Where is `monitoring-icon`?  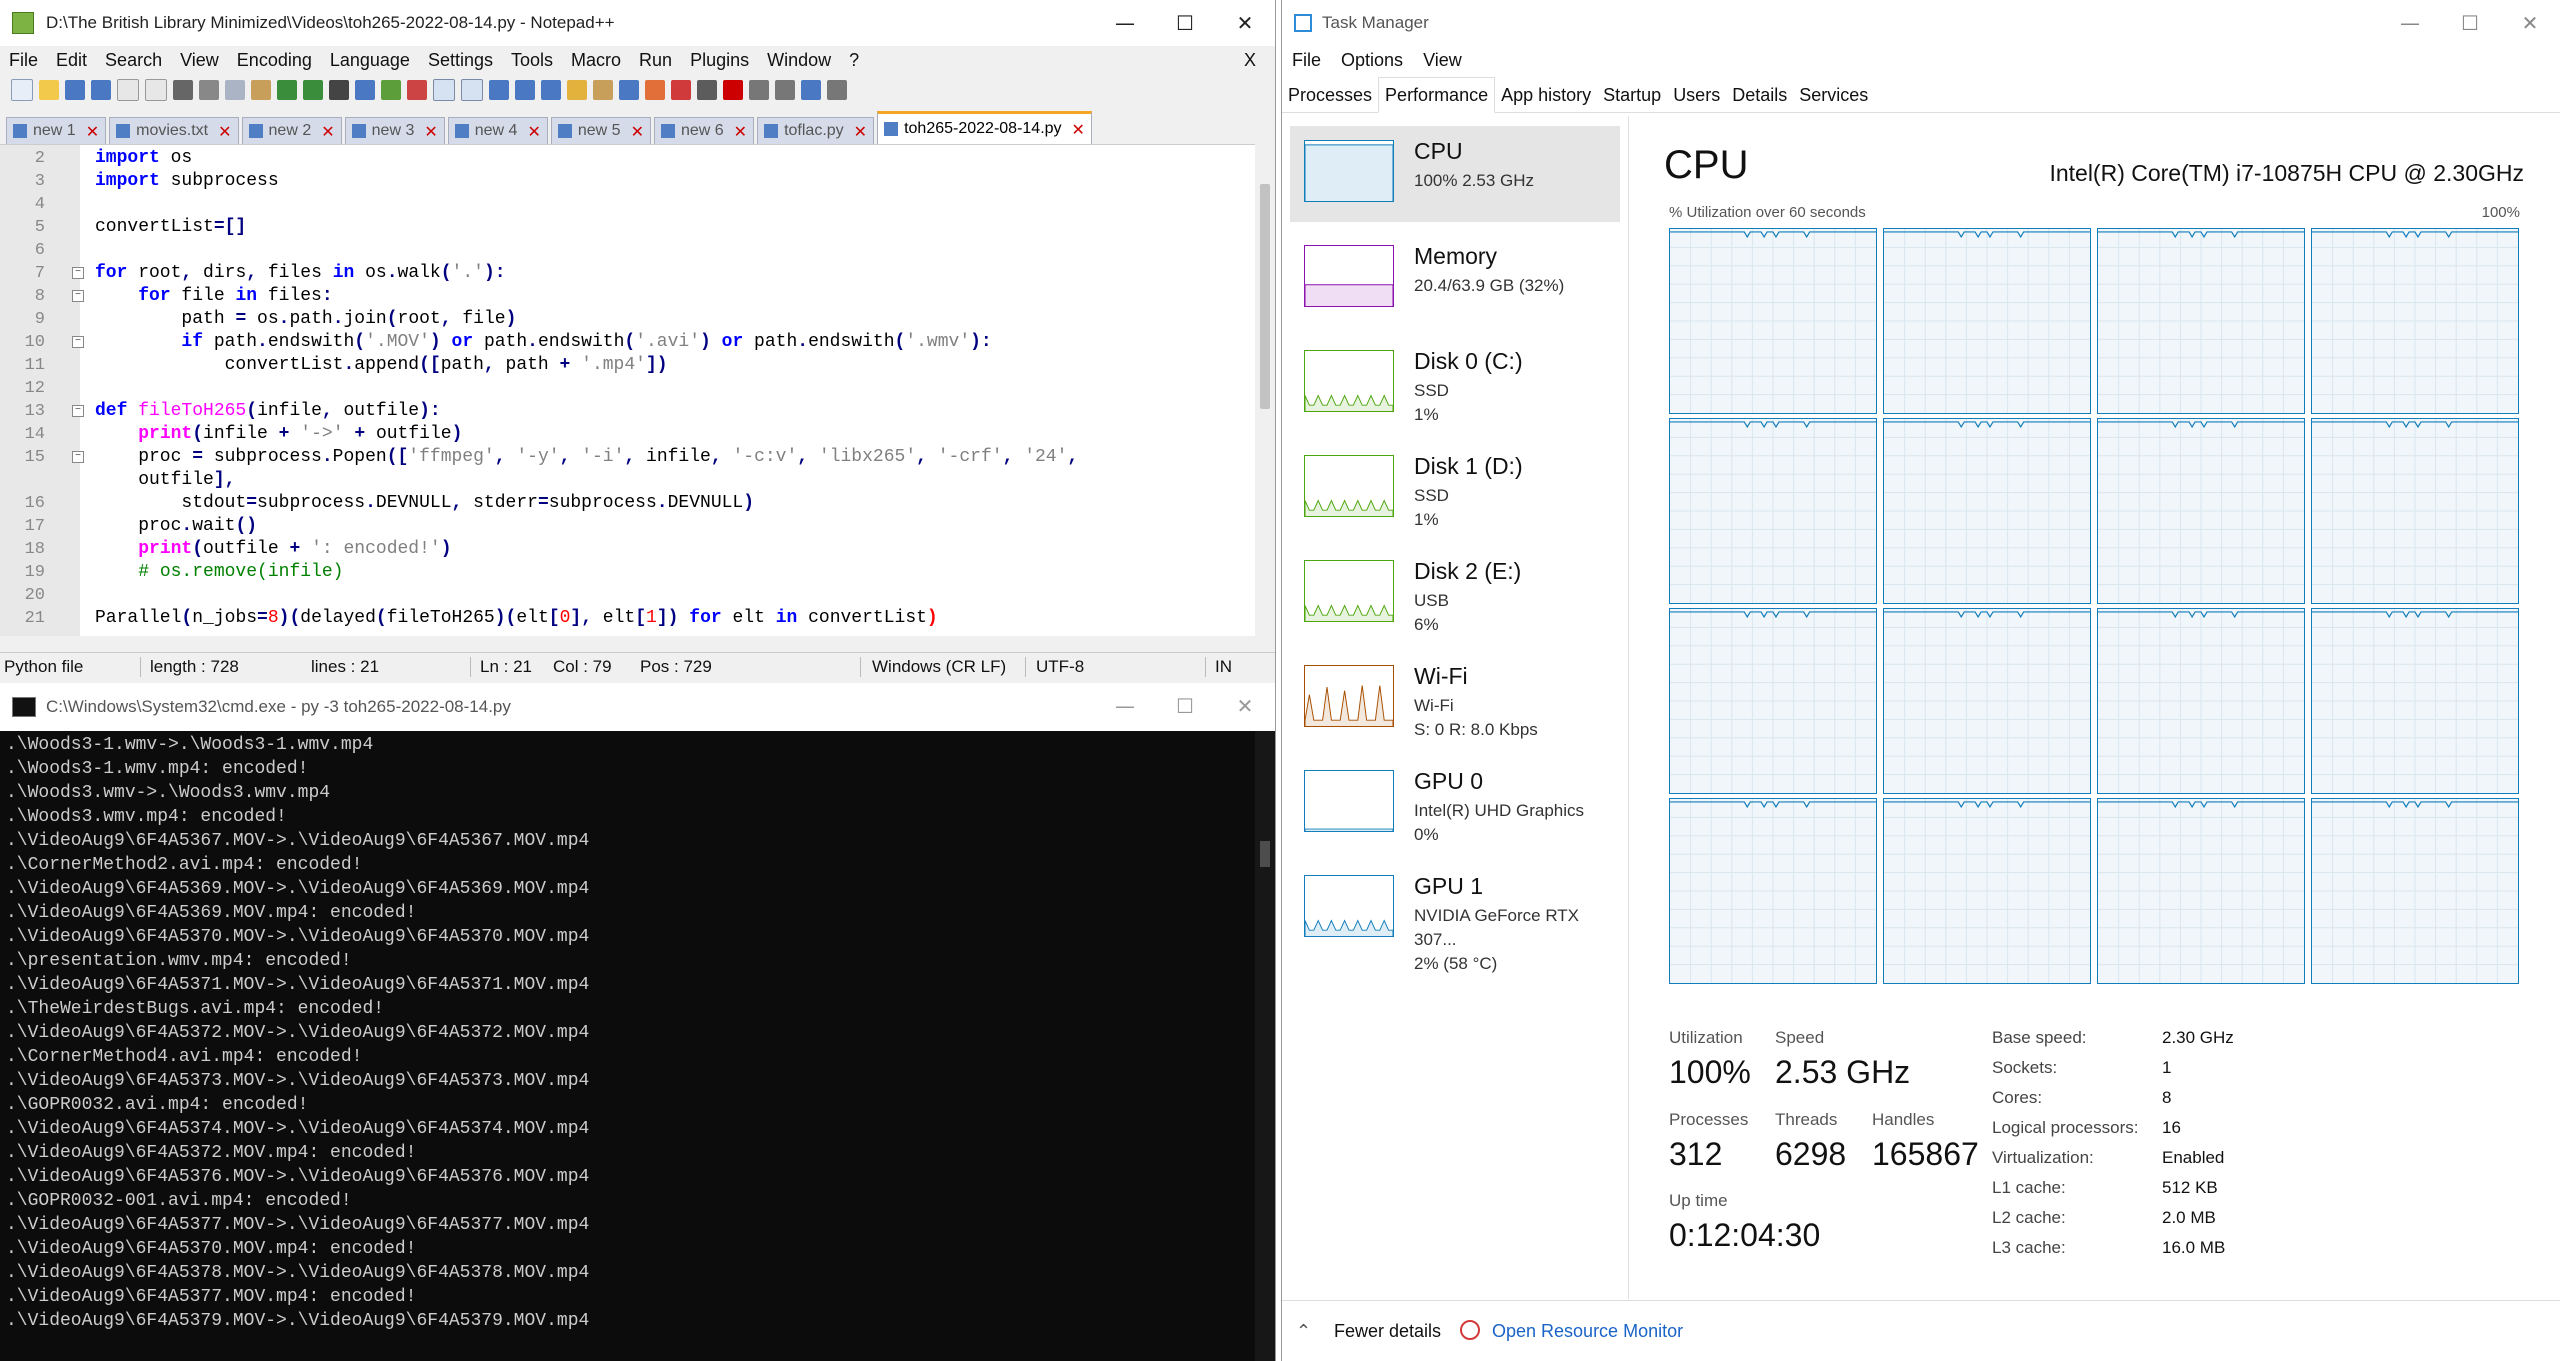
monitoring-icon is located at coordinates (681, 90).